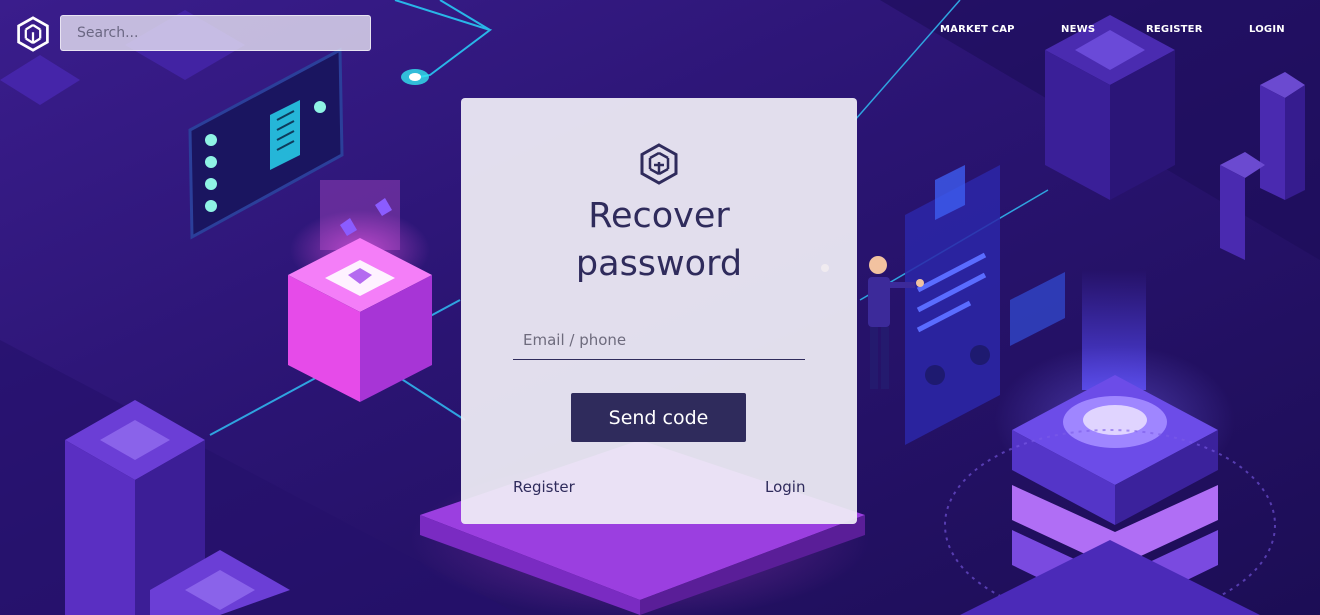  What do you see at coordinates (977, 29) in the screenshot?
I see `nav-market-cap-link: MARKET CAP` at bounding box center [977, 29].